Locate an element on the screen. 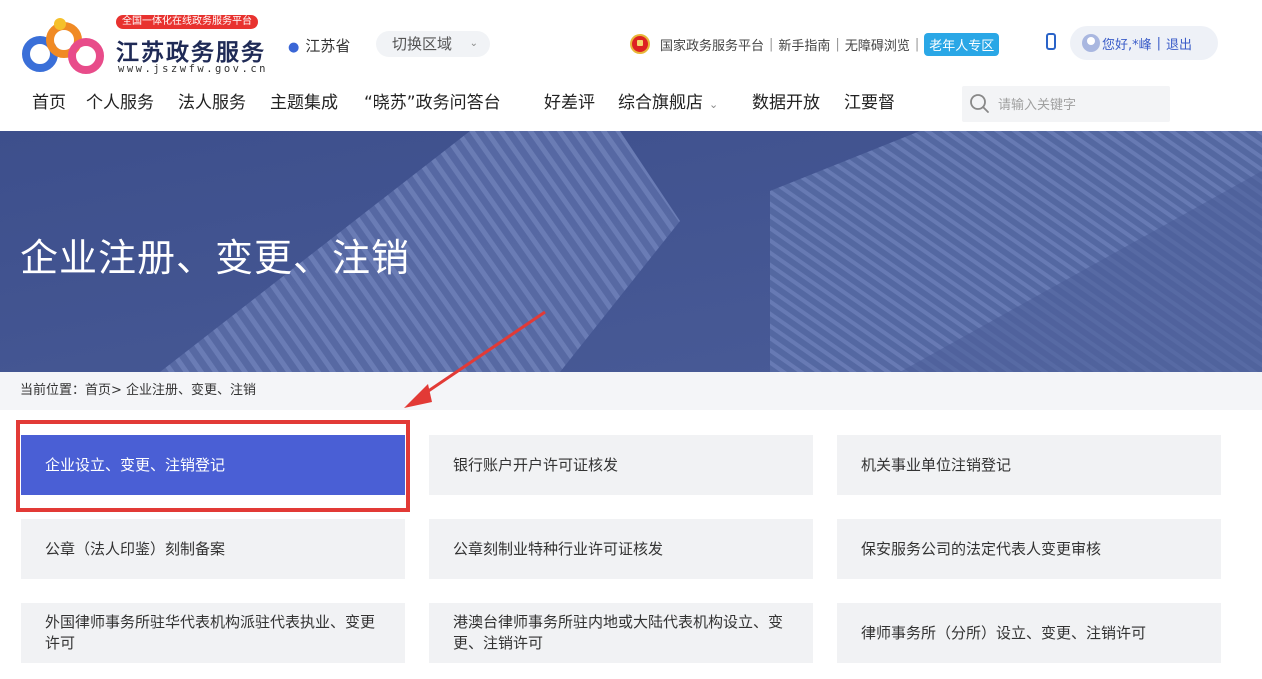 The height and width of the screenshot is (679, 1262). switch-region-label: 切换区域 is located at coordinates (422, 44).